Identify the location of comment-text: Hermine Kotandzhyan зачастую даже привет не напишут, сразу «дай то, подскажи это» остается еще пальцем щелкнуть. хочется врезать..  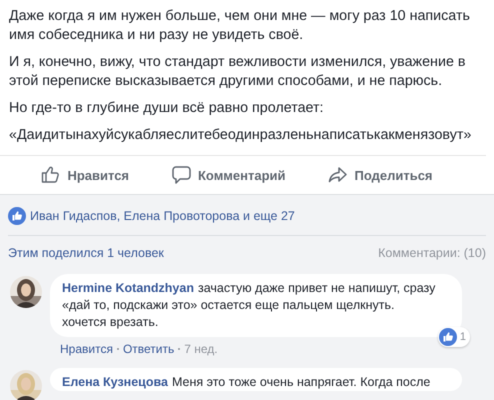
(249, 305).